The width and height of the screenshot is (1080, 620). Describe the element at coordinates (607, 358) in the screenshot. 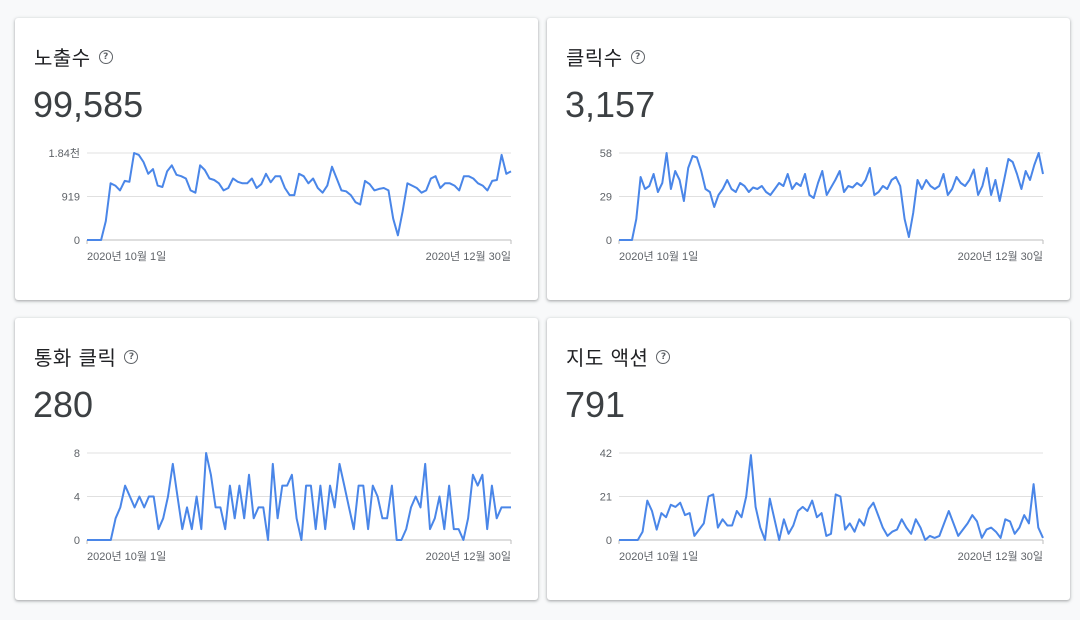

I see `card-title: 지도 액션` at that location.